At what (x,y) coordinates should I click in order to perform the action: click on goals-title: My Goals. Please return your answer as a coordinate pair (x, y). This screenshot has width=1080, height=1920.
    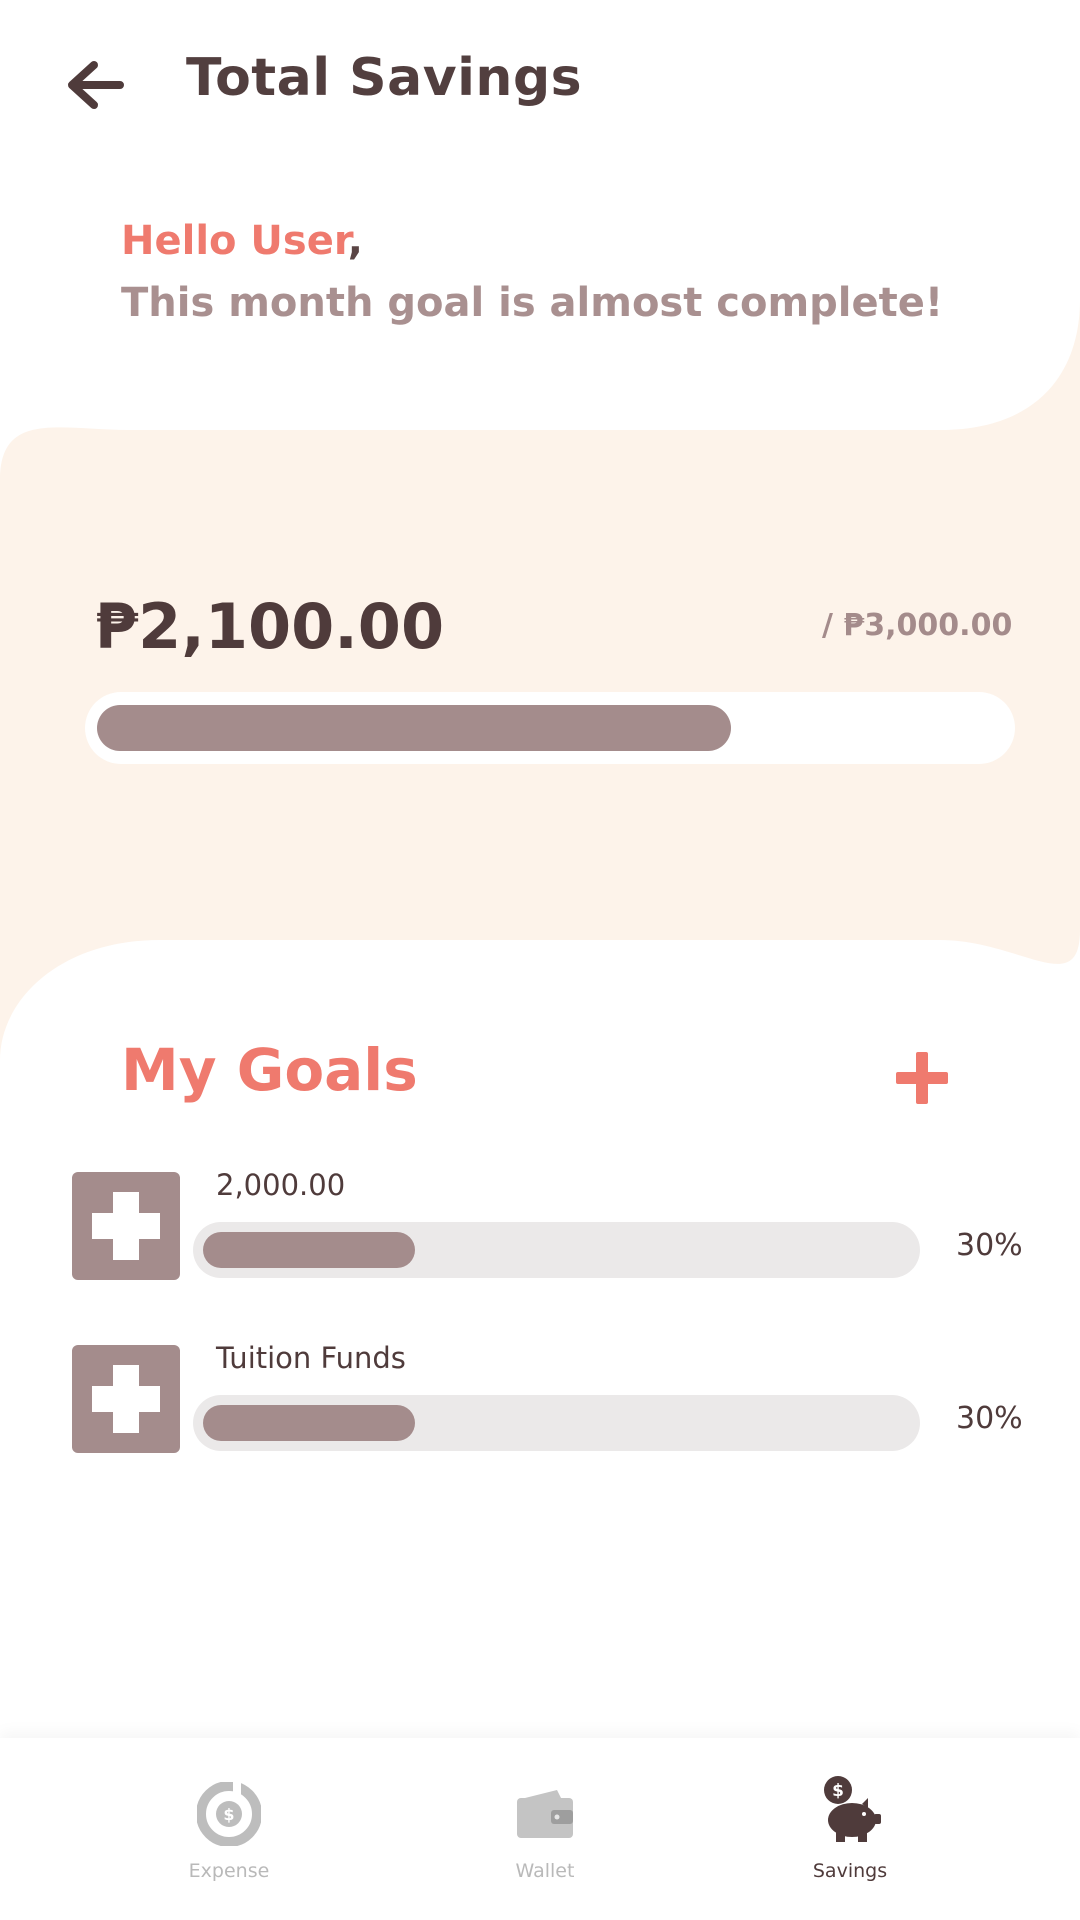
    Looking at the image, I should click on (269, 1070).